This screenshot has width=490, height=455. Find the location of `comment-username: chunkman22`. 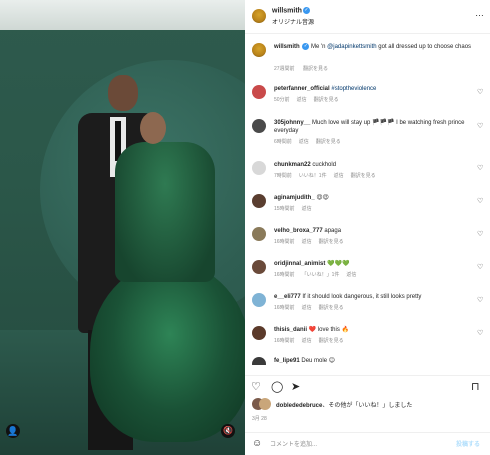

comment-username: chunkman22 is located at coordinates (292, 165).